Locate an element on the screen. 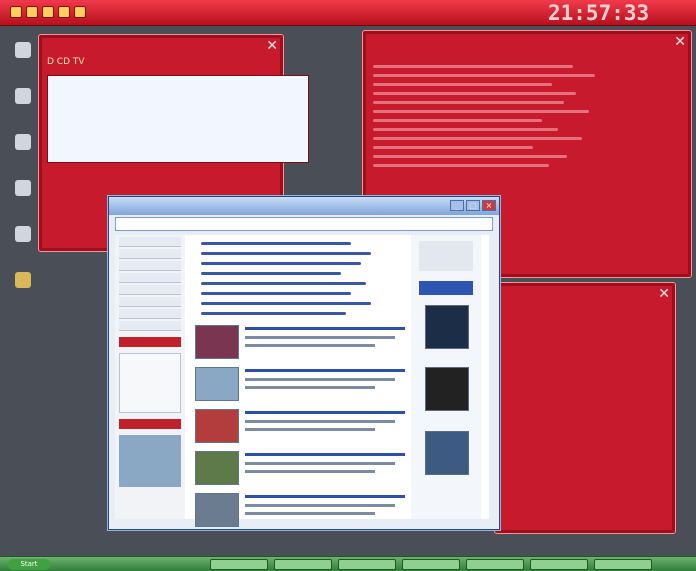 The height and width of the screenshot is (571, 696). browser-window-buttons: _ □ × is located at coordinates (473, 205).